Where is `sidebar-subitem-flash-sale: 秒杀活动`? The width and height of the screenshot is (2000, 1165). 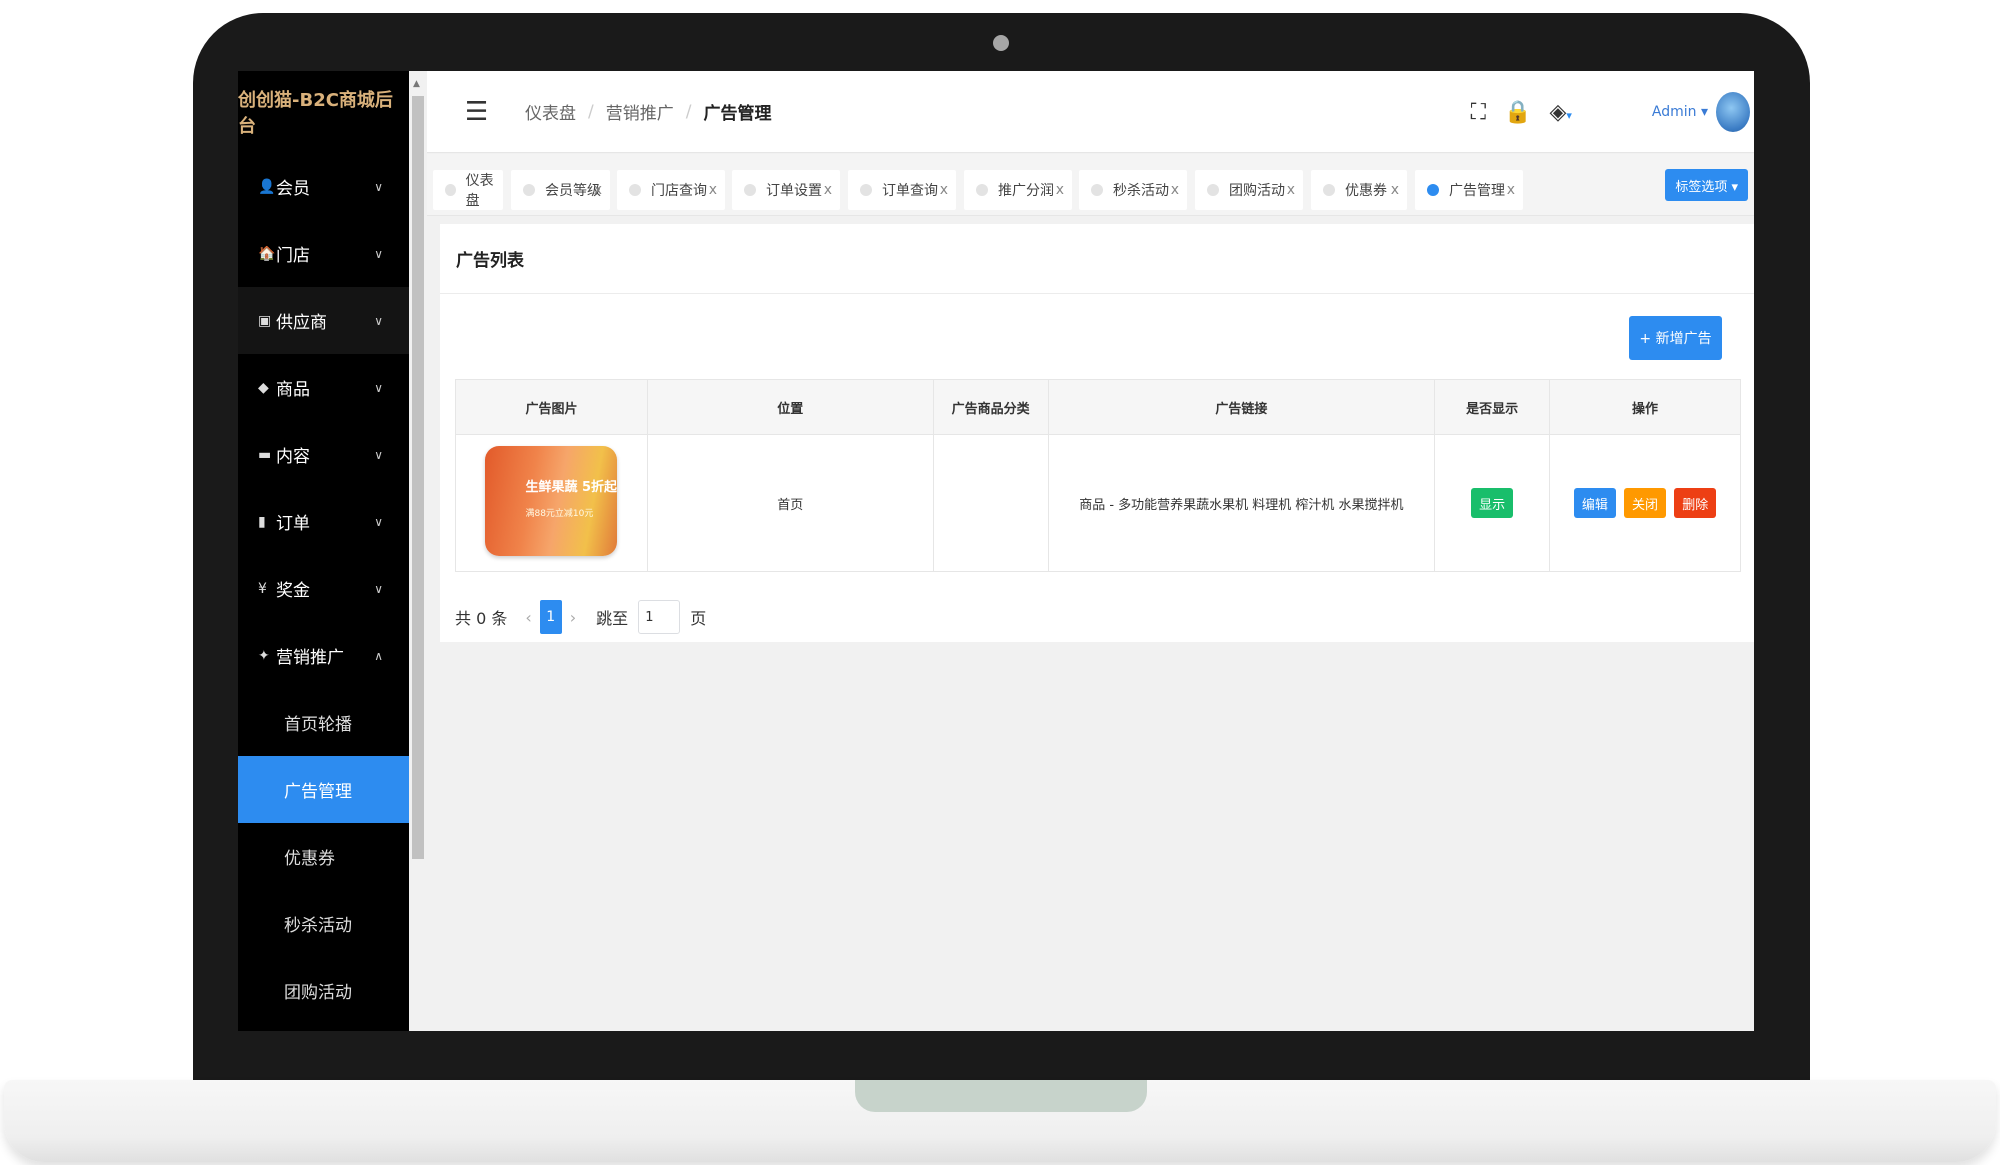
sidebar-subitem-flash-sale: 秒杀活动 is located at coordinates (323, 923).